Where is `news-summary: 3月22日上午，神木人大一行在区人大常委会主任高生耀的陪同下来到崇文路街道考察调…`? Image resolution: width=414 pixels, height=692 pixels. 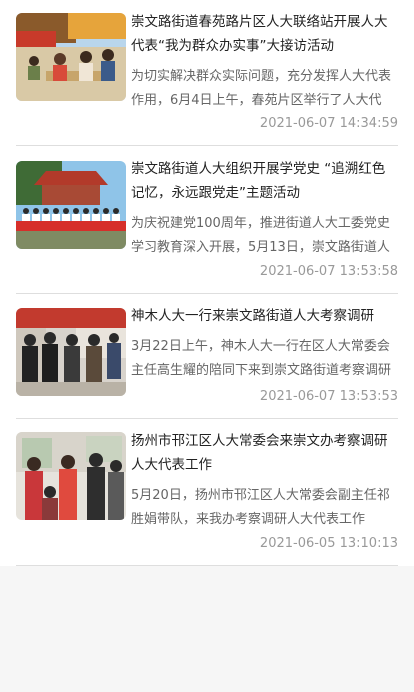 news-summary: 3月22日上午，神木人大一行在区人大常委会主任高生耀的陪同下来到崇文路街道考察调… is located at coordinates (261, 358).